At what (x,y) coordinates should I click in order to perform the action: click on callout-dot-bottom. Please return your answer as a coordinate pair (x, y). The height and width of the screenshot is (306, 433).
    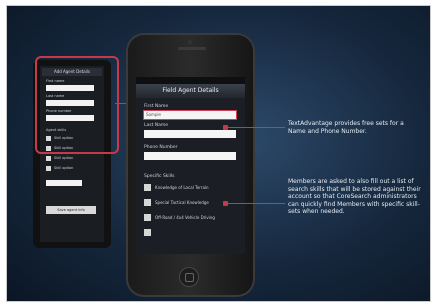
    Looking at the image, I should click on (225, 203).